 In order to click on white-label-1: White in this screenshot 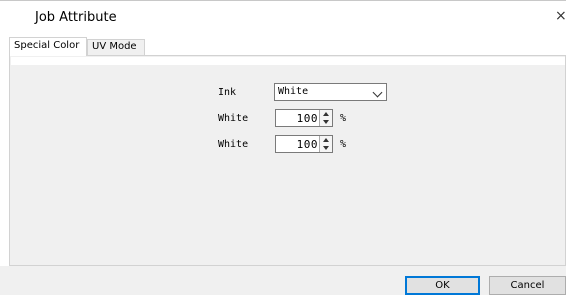, I will do `click(233, 118)`.